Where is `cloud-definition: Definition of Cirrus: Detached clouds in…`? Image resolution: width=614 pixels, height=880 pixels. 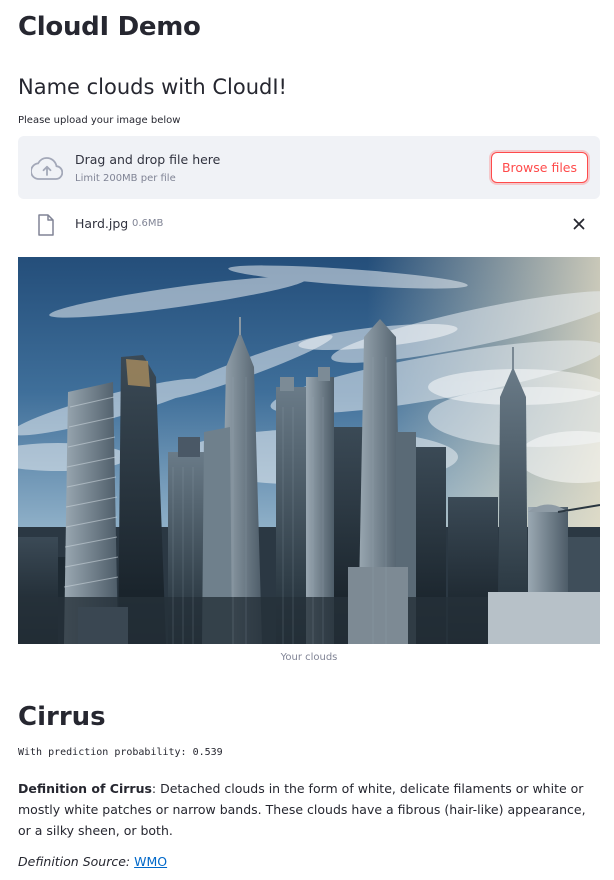
cloud-definition: Definition of Cirrus: Detached clouds in… is located at coordinates (309, 809).